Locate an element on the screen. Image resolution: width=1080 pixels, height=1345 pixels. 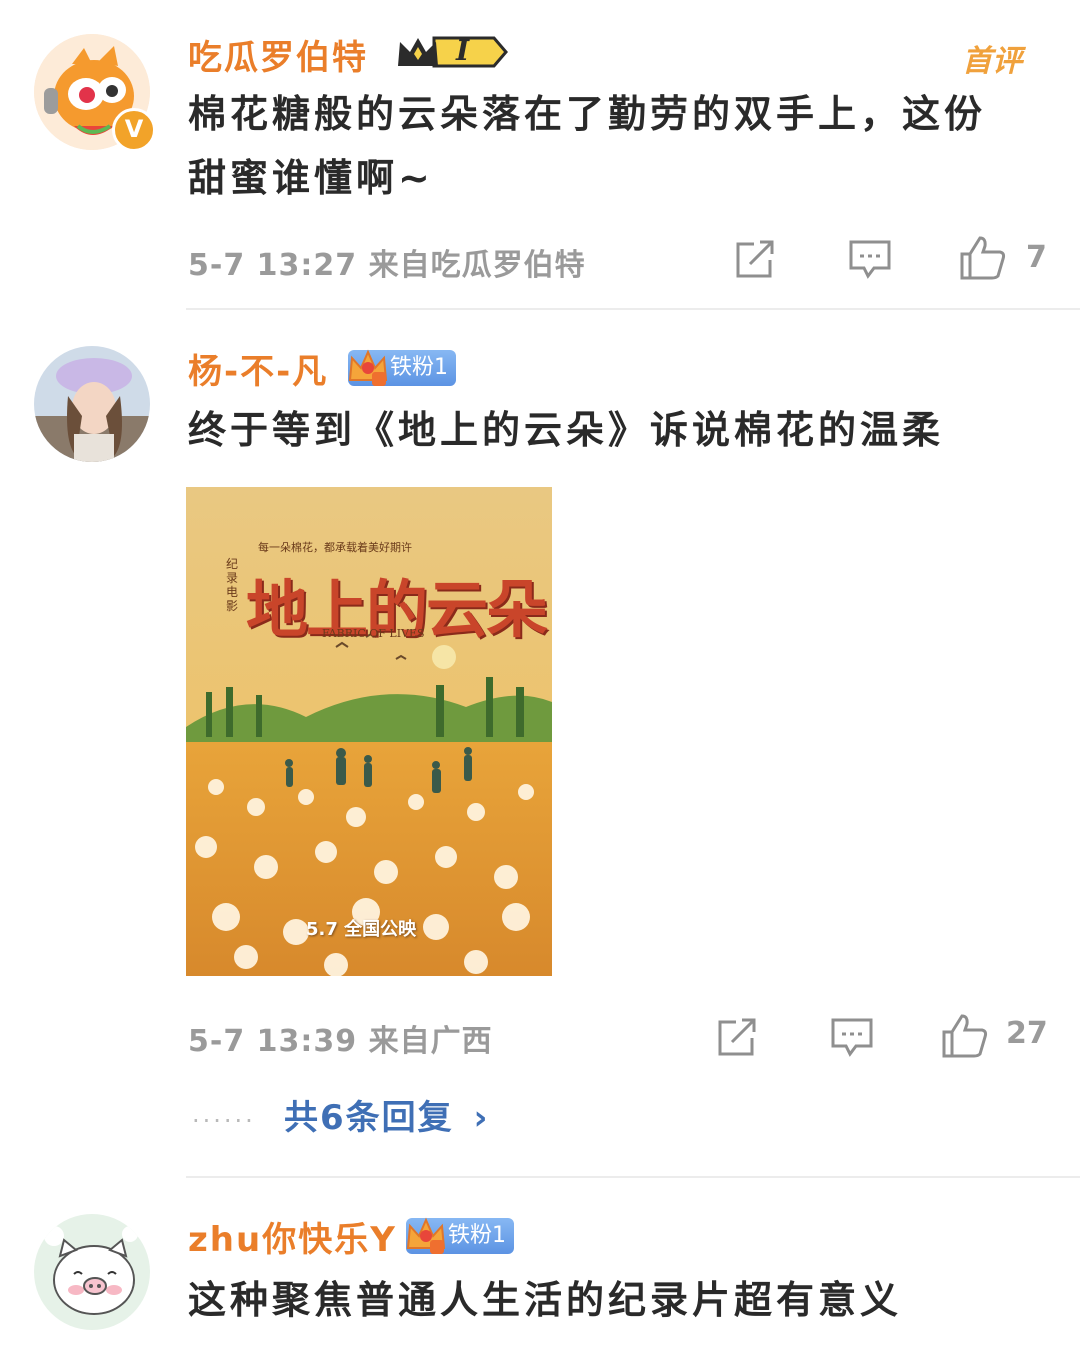
comment-text: 终于等到《地上的云朵》诉说棉花的温柔 is located at coordinates (566, 430).